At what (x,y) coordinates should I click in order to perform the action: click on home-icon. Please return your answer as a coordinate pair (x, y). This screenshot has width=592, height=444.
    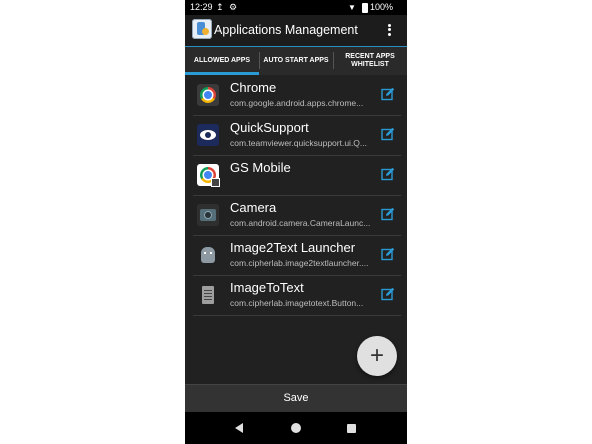
    Looking at the image, I should click on (296, 428).